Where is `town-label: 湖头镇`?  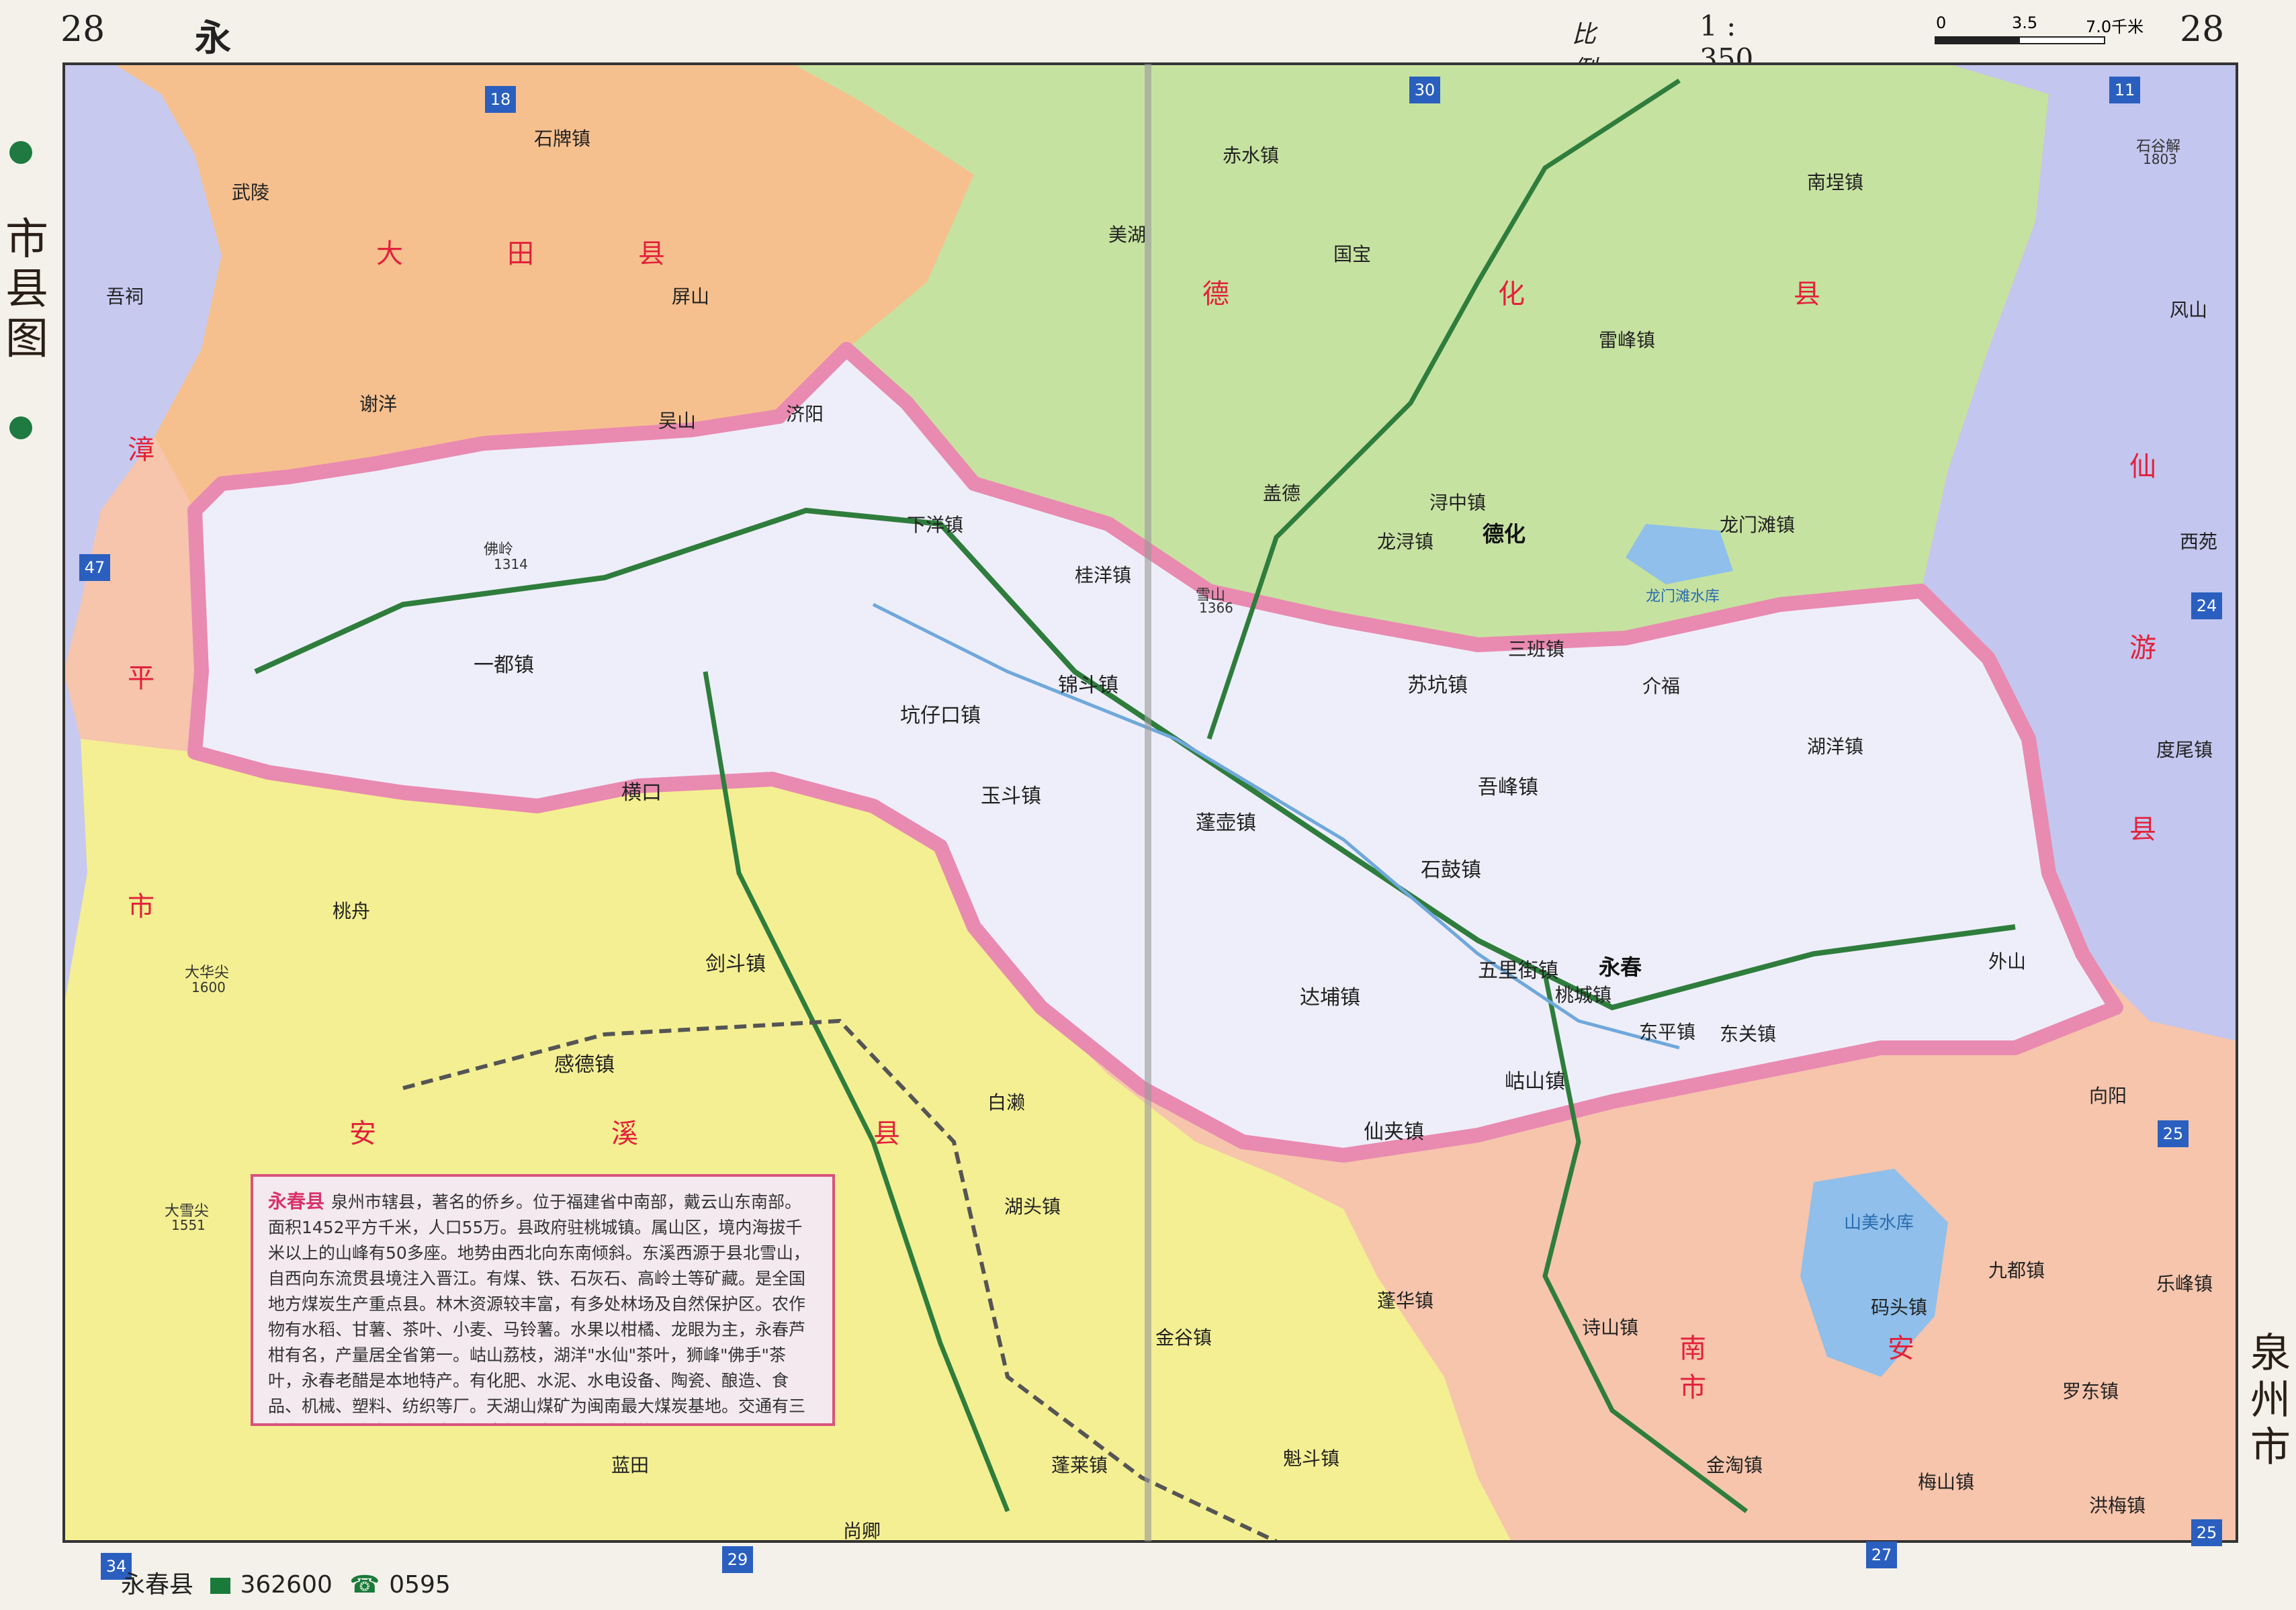 town-label: 湖头镇 is located at coordinates (1032, 1206).